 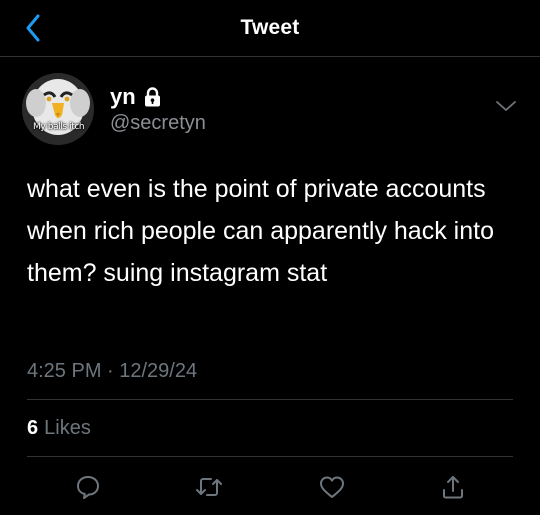 I want to click on more-options-button, so click(x=506, y=107).